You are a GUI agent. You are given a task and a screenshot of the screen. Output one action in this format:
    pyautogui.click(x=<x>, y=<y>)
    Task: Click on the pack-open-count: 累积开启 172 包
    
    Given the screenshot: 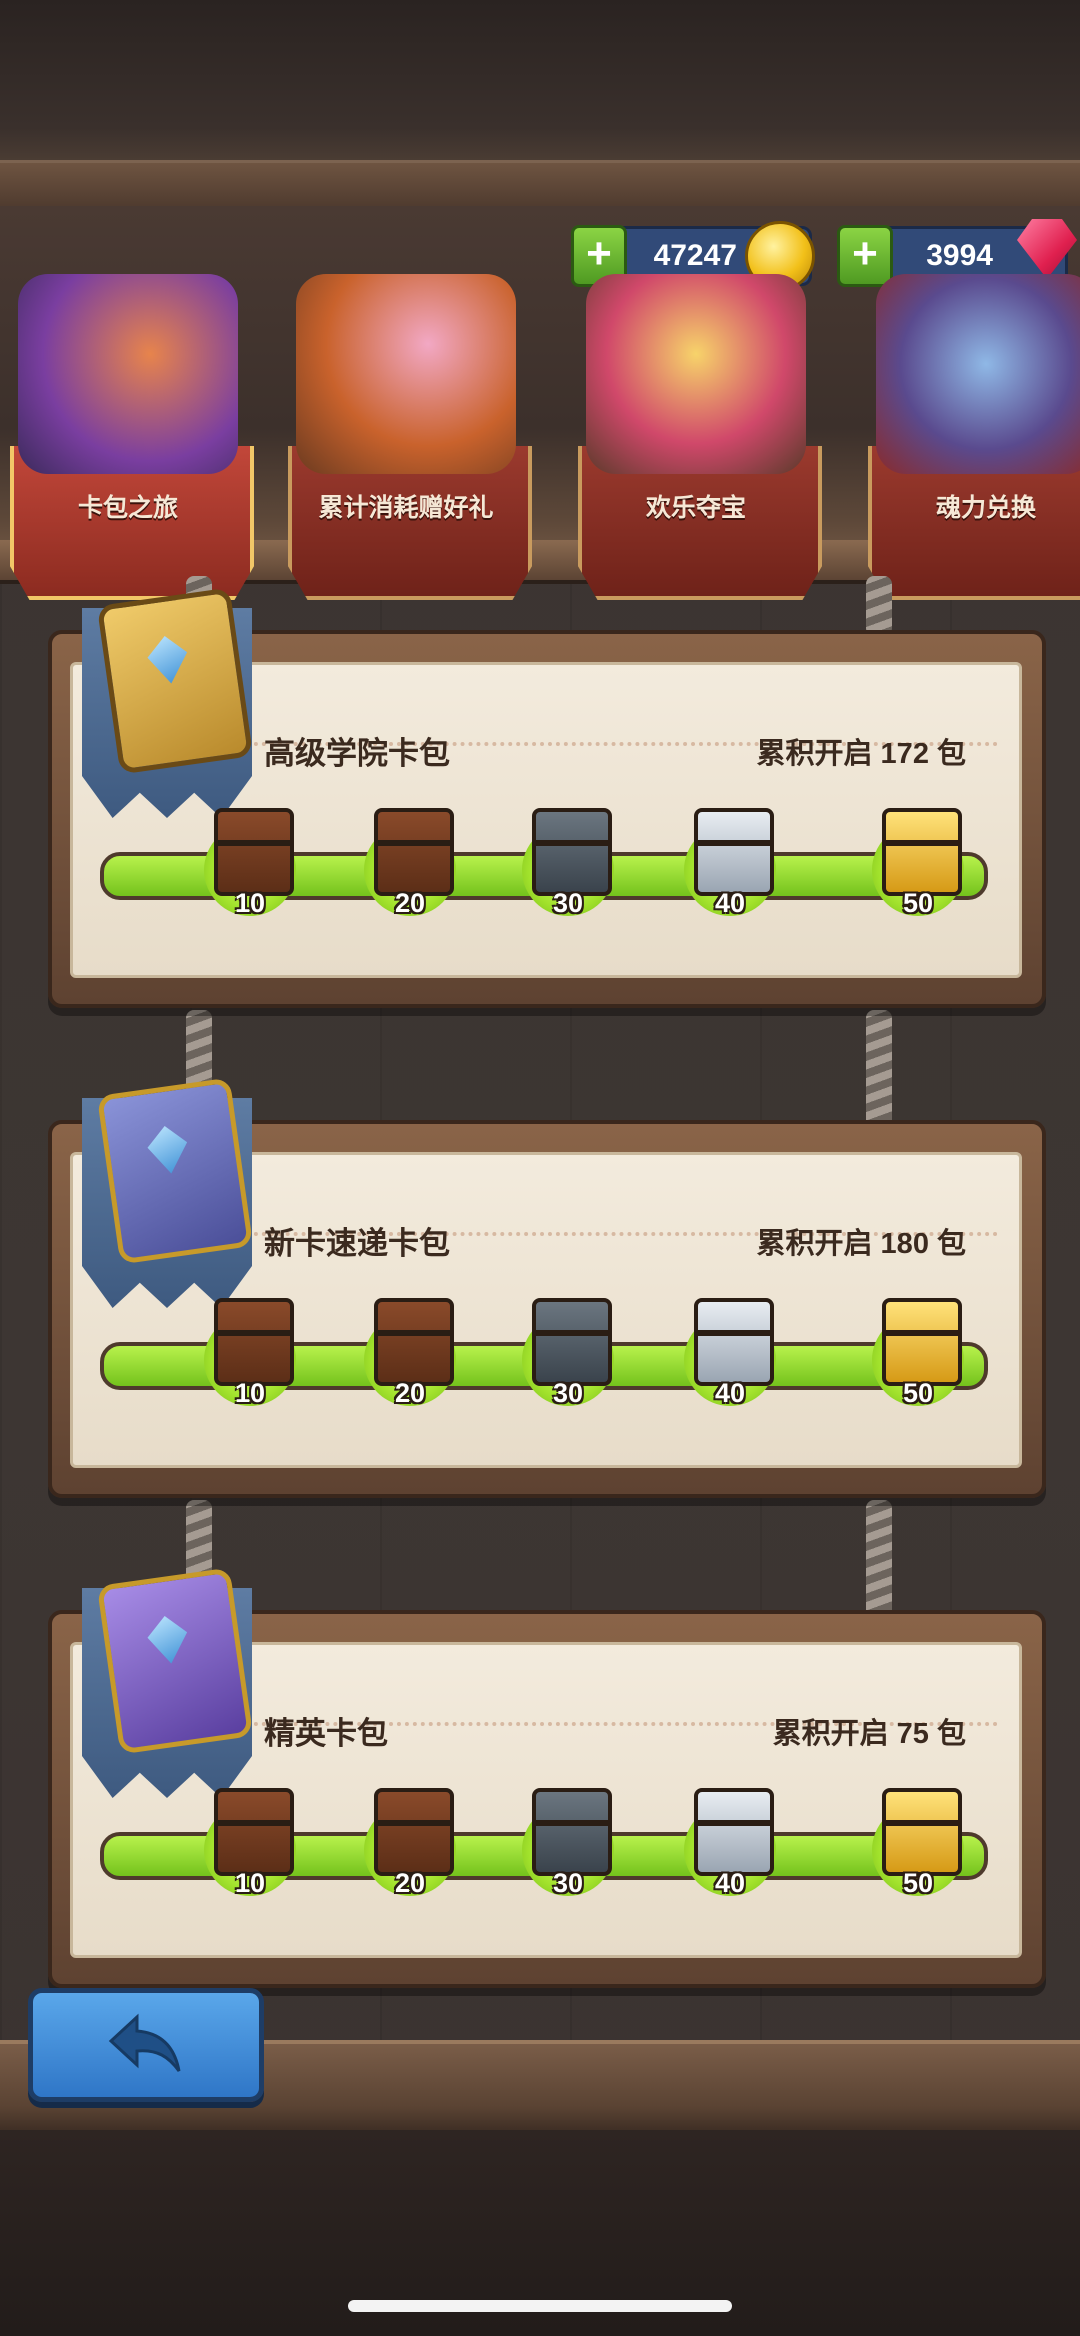 What is the action you would take?
    pyautogui.click(x=861, y=754)
    